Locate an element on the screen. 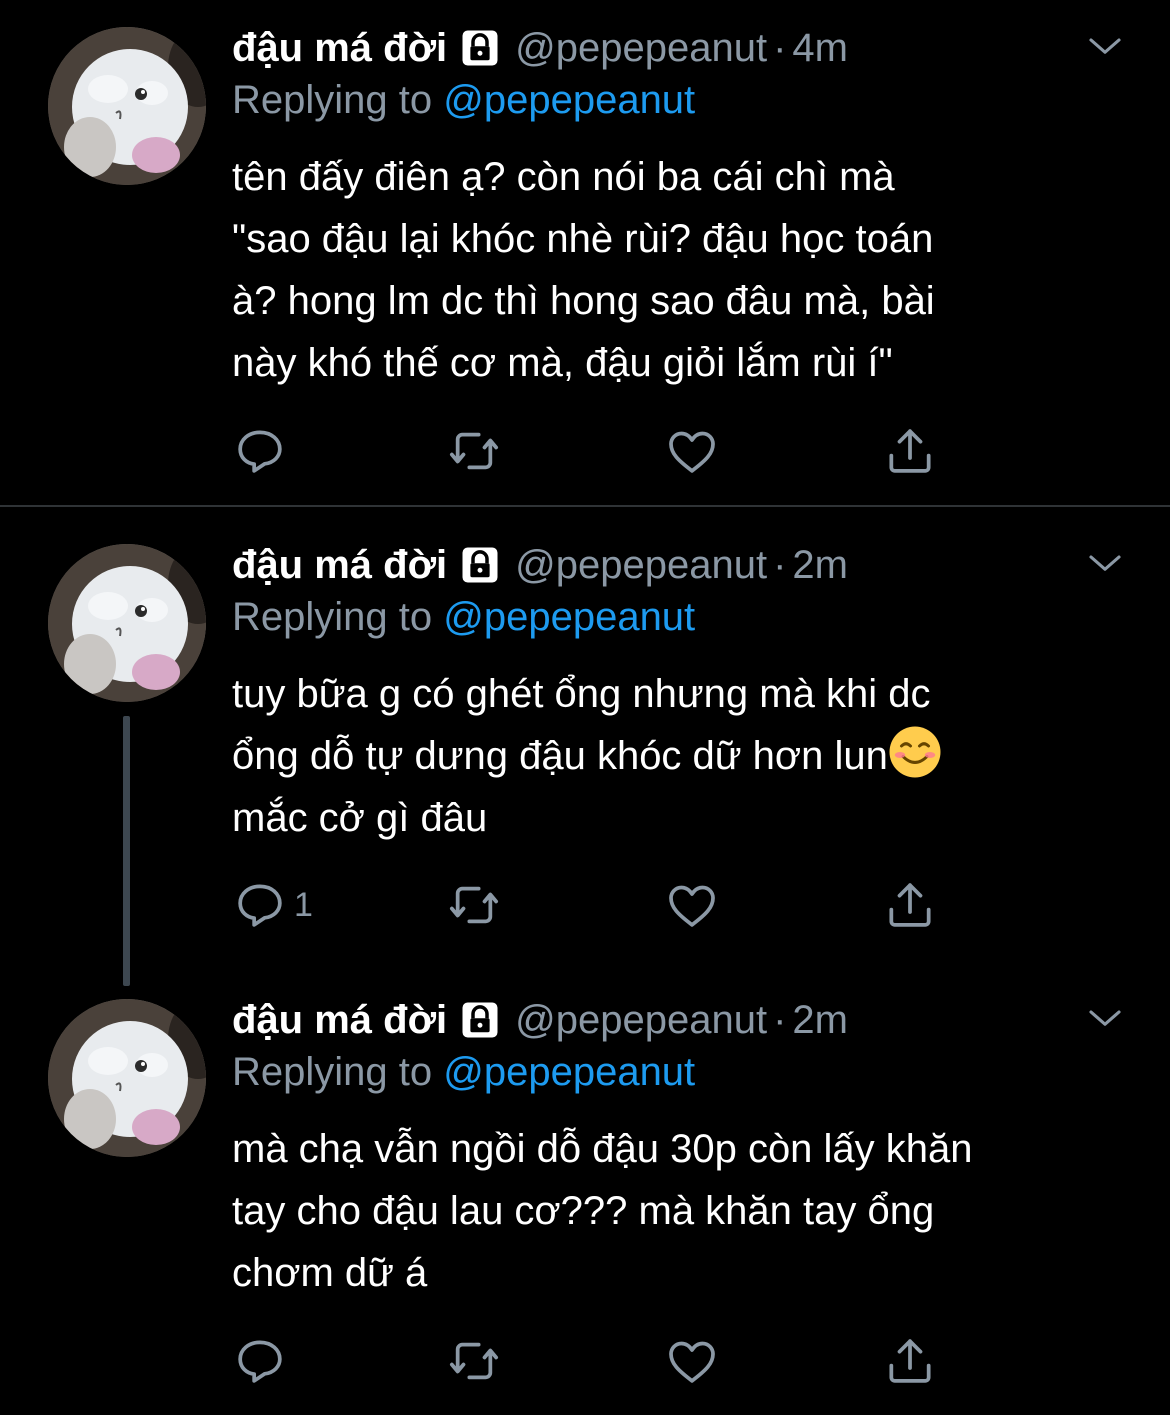 The image size is (1170, 1415). reply-button: 1 is located at coordinates (272, 905).